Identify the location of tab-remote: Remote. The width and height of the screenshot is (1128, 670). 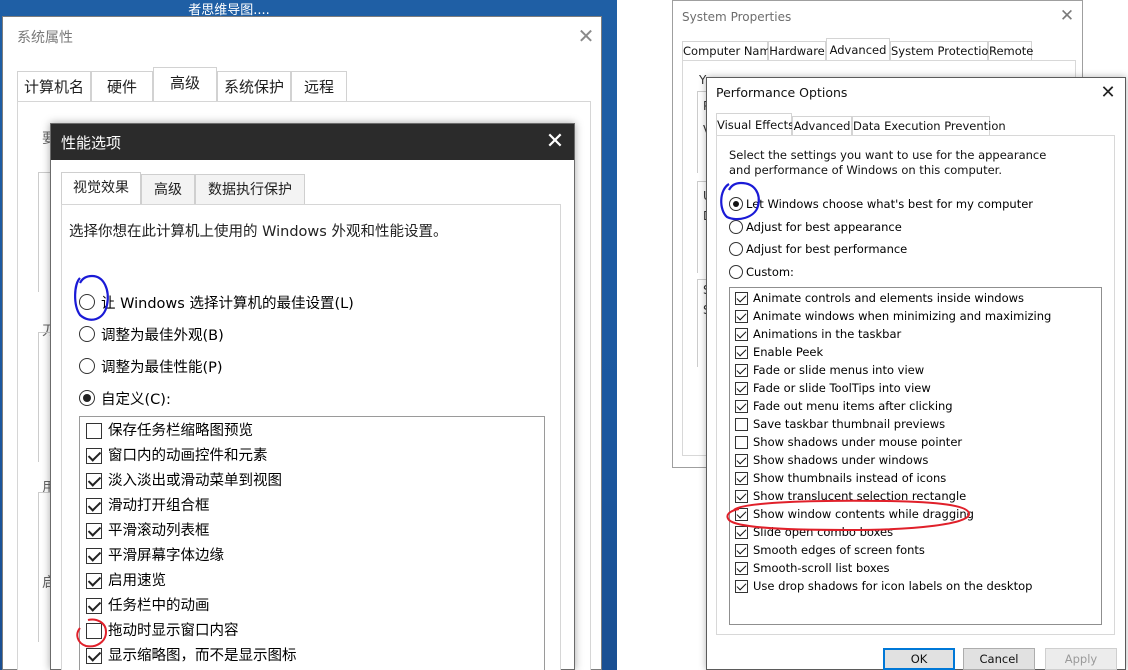
(1010, 51).